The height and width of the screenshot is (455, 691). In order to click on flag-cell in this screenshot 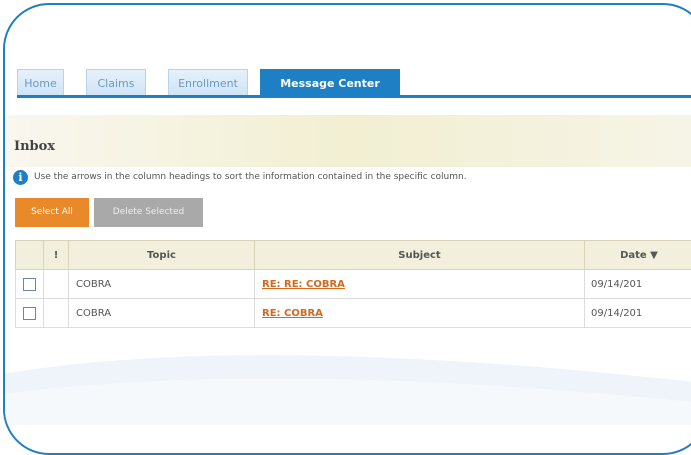, I will do `click(56, 284)`.